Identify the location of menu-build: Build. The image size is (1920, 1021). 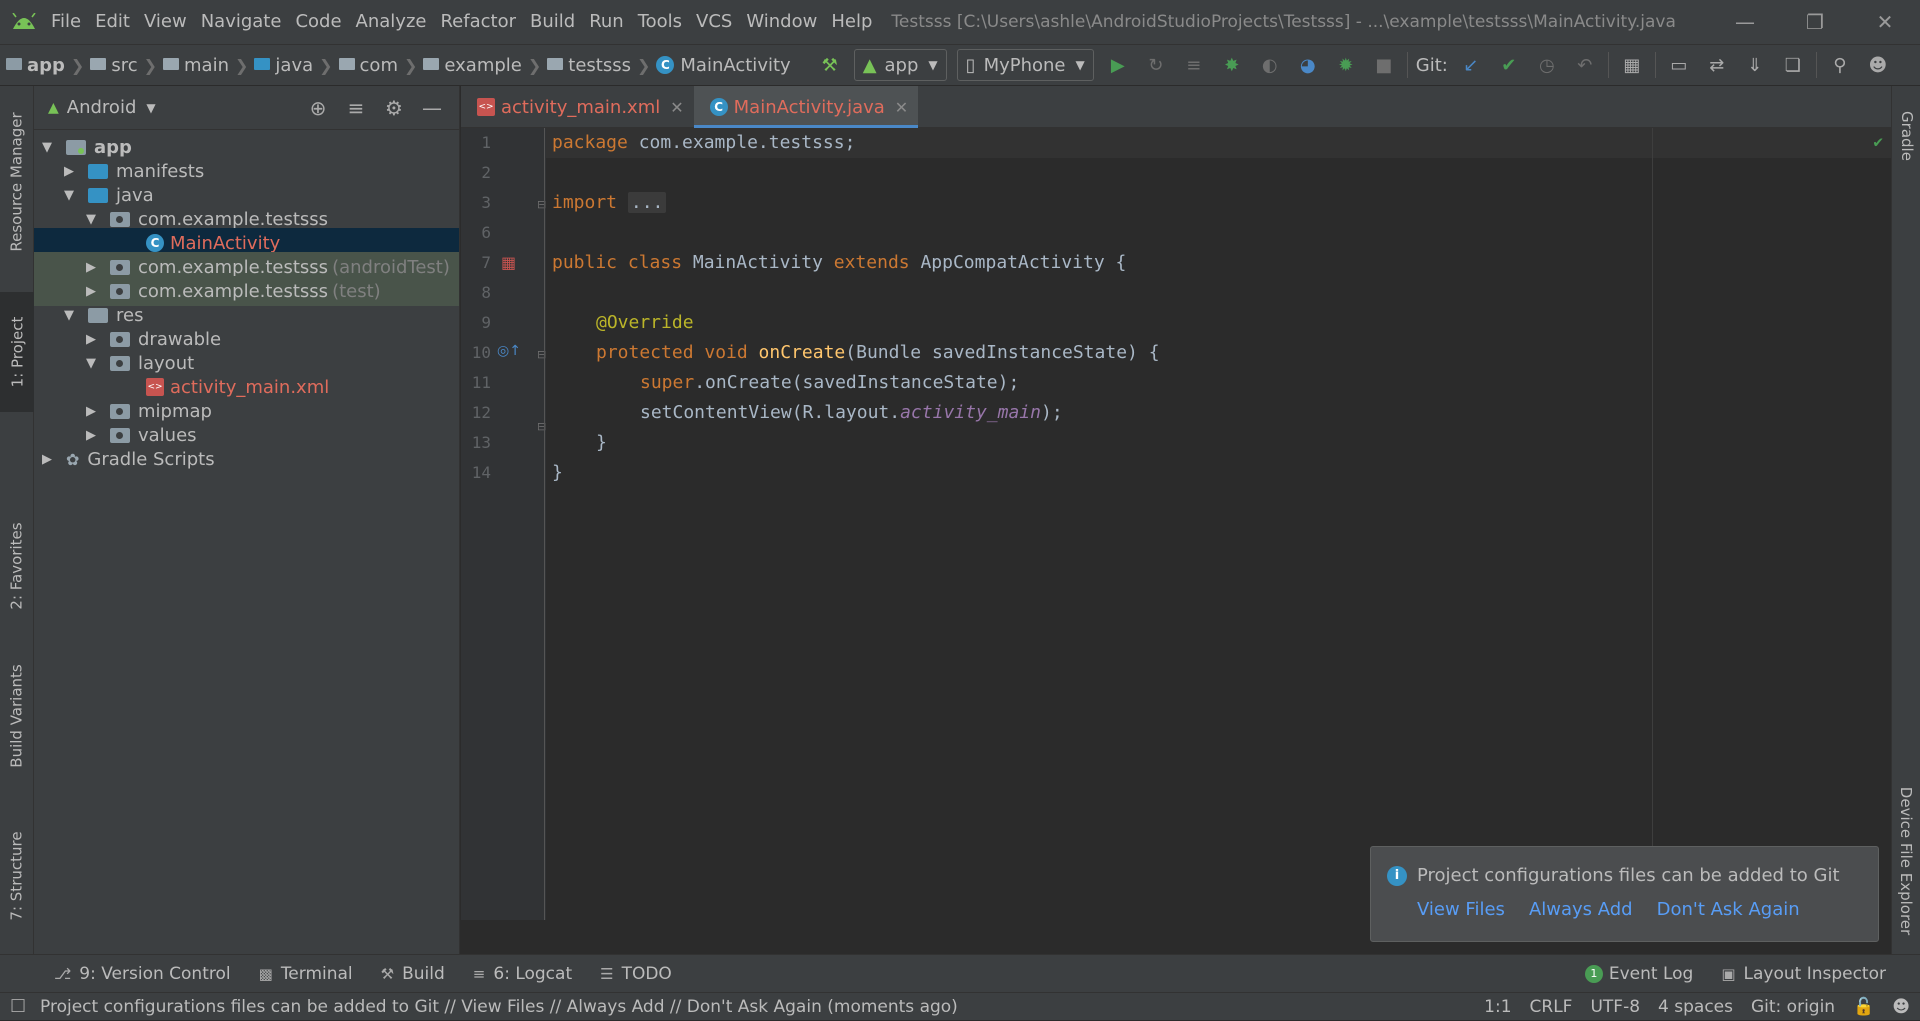
(552, 22).